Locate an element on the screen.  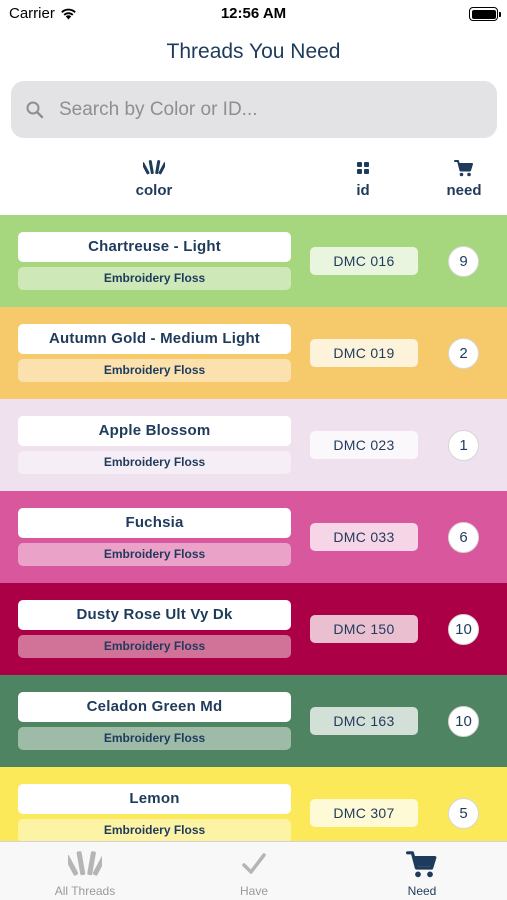
thread-name: Celadon Green Md is located at coordinates (154, 707).